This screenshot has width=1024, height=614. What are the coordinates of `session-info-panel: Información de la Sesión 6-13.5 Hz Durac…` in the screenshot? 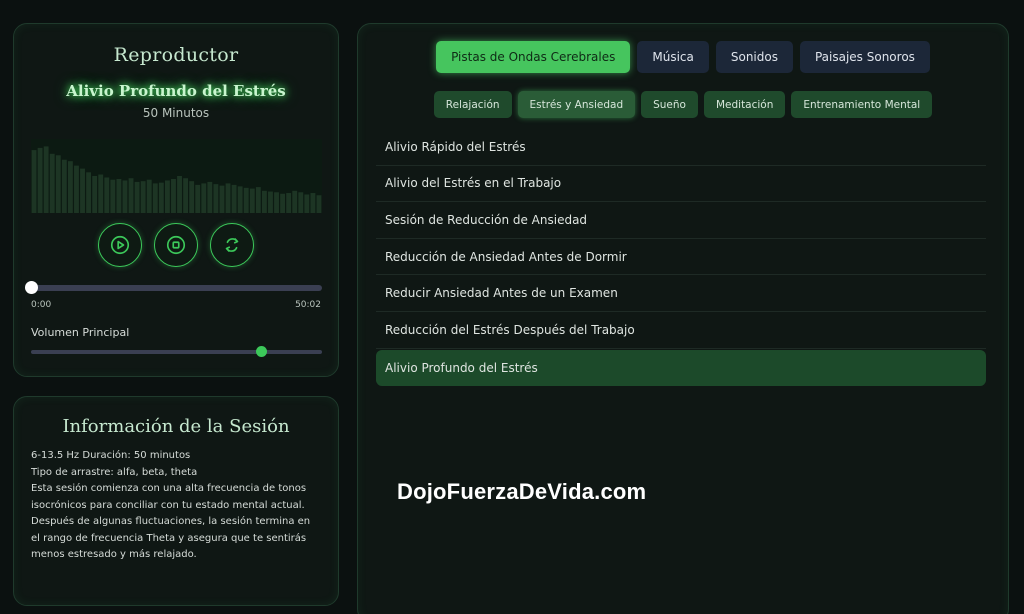 It's located at (176, 501).